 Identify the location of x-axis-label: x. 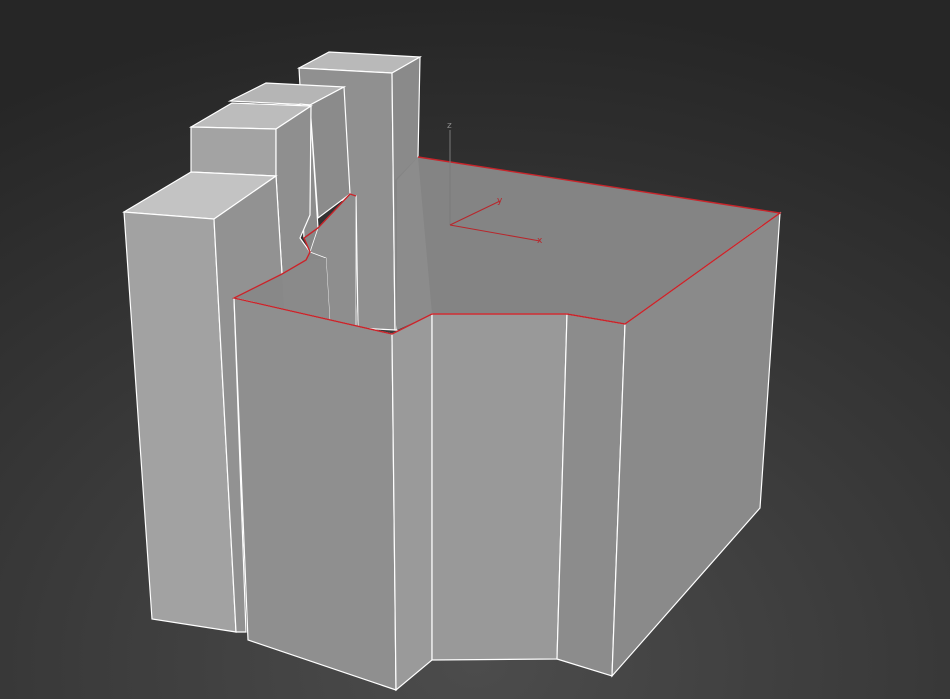
(540, 241).